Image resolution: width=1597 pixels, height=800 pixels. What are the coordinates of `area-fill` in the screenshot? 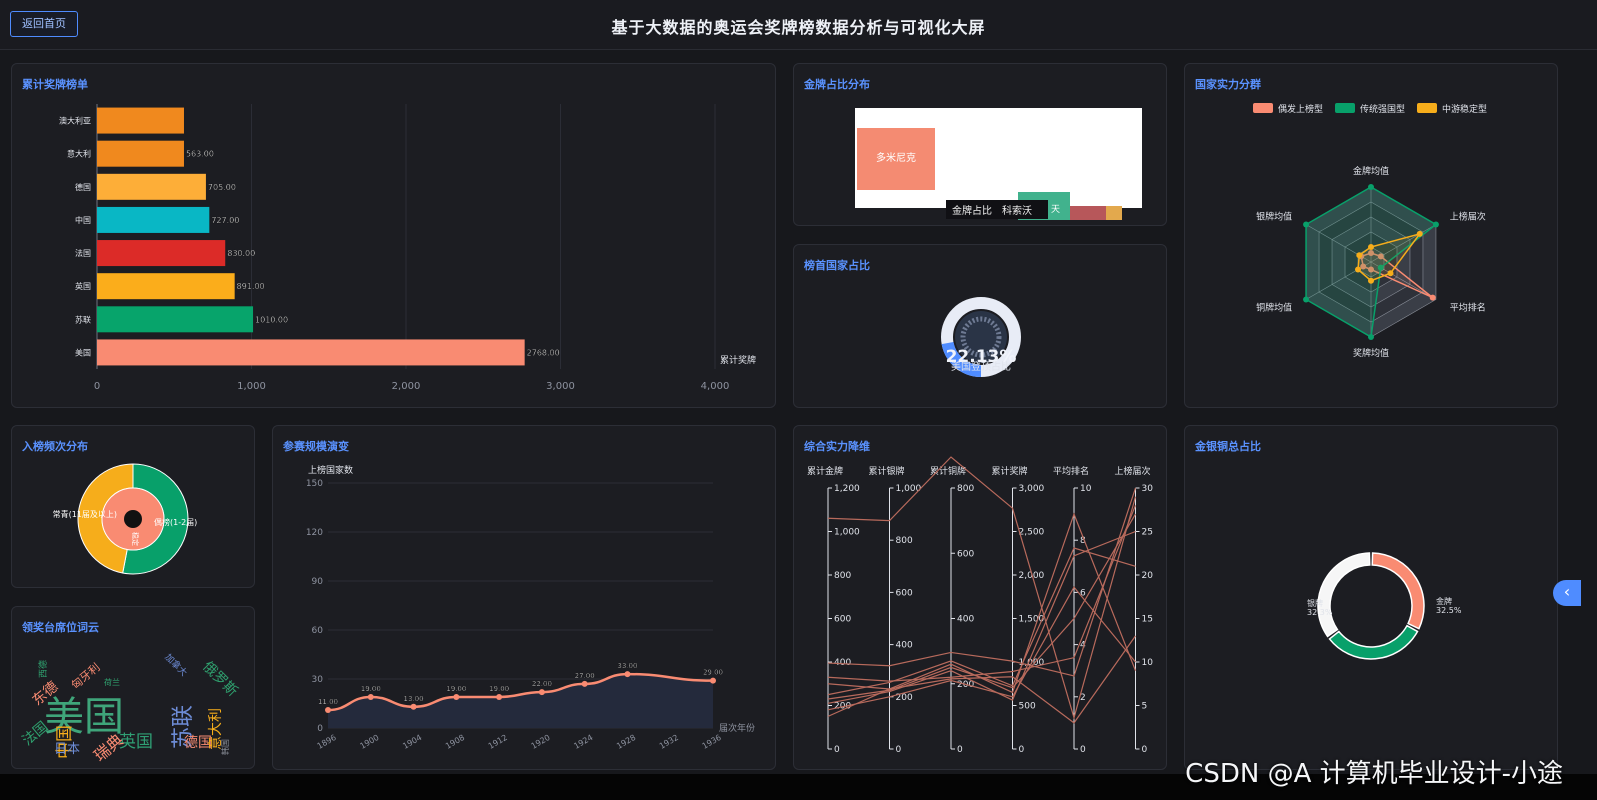 It's located at (520, 701).